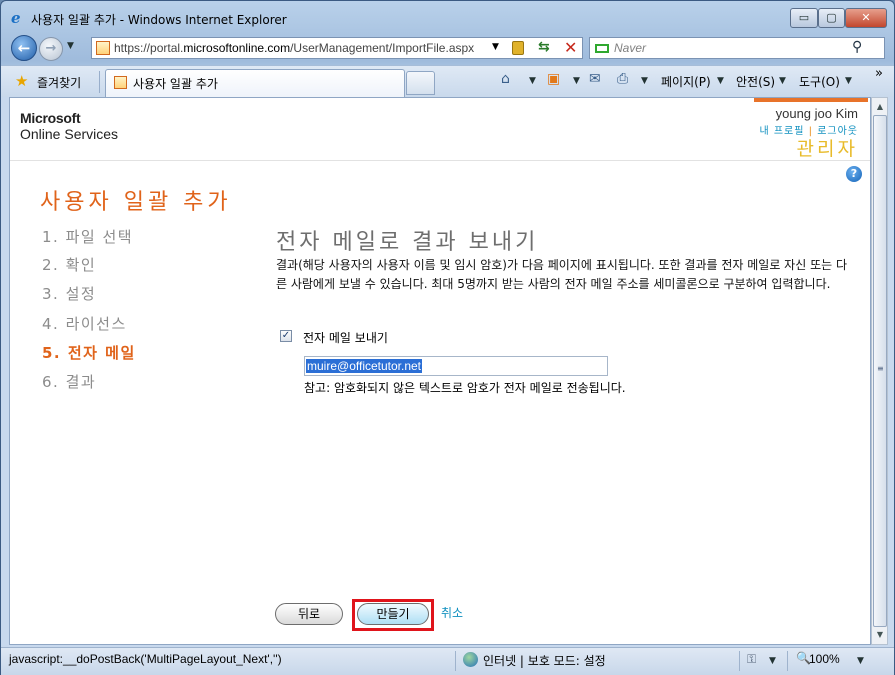 The height and width of the screenshot is (675, 895). I want to click on tools-menu-dropdown-icon: ▼, so click(848, 81).